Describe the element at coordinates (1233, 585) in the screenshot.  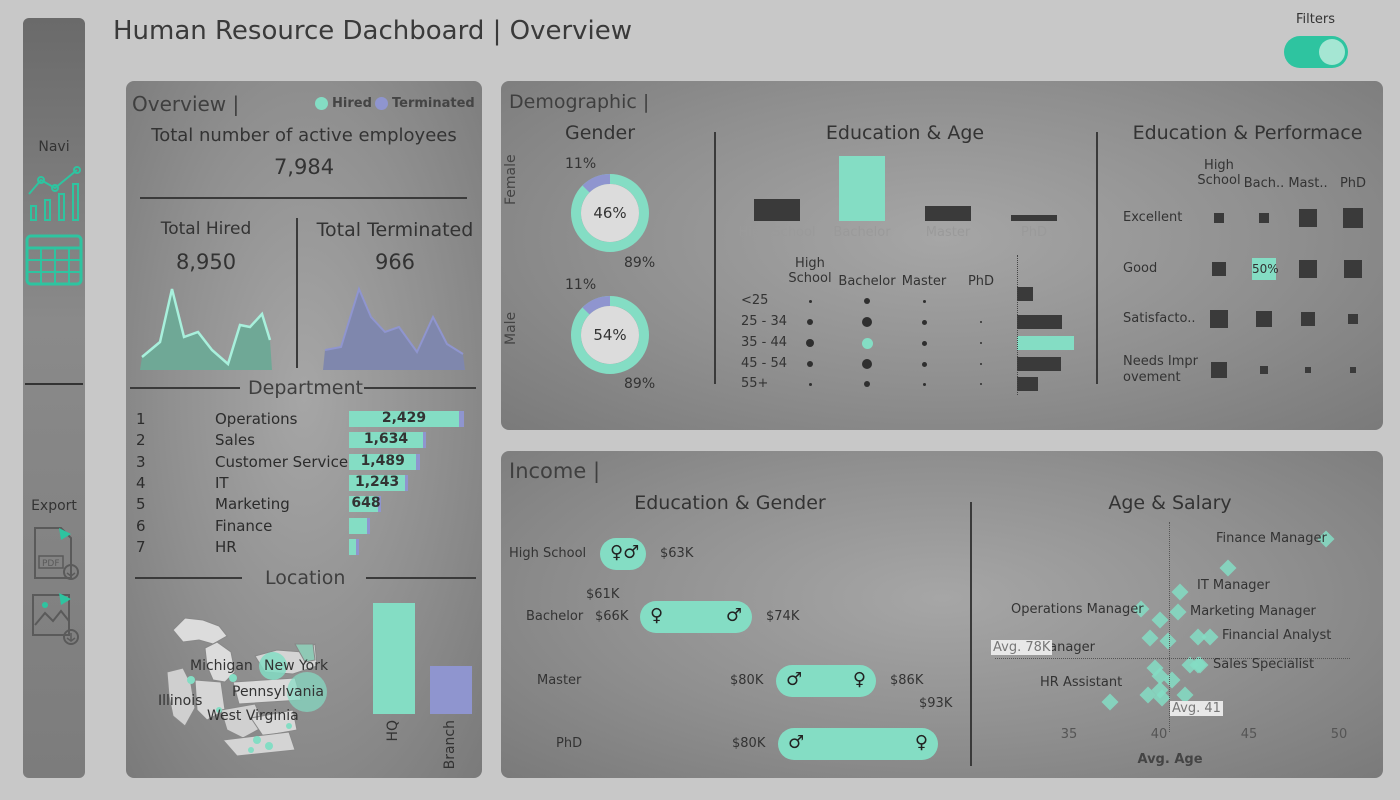
I see `scatter-label: IT Manager` at that location.